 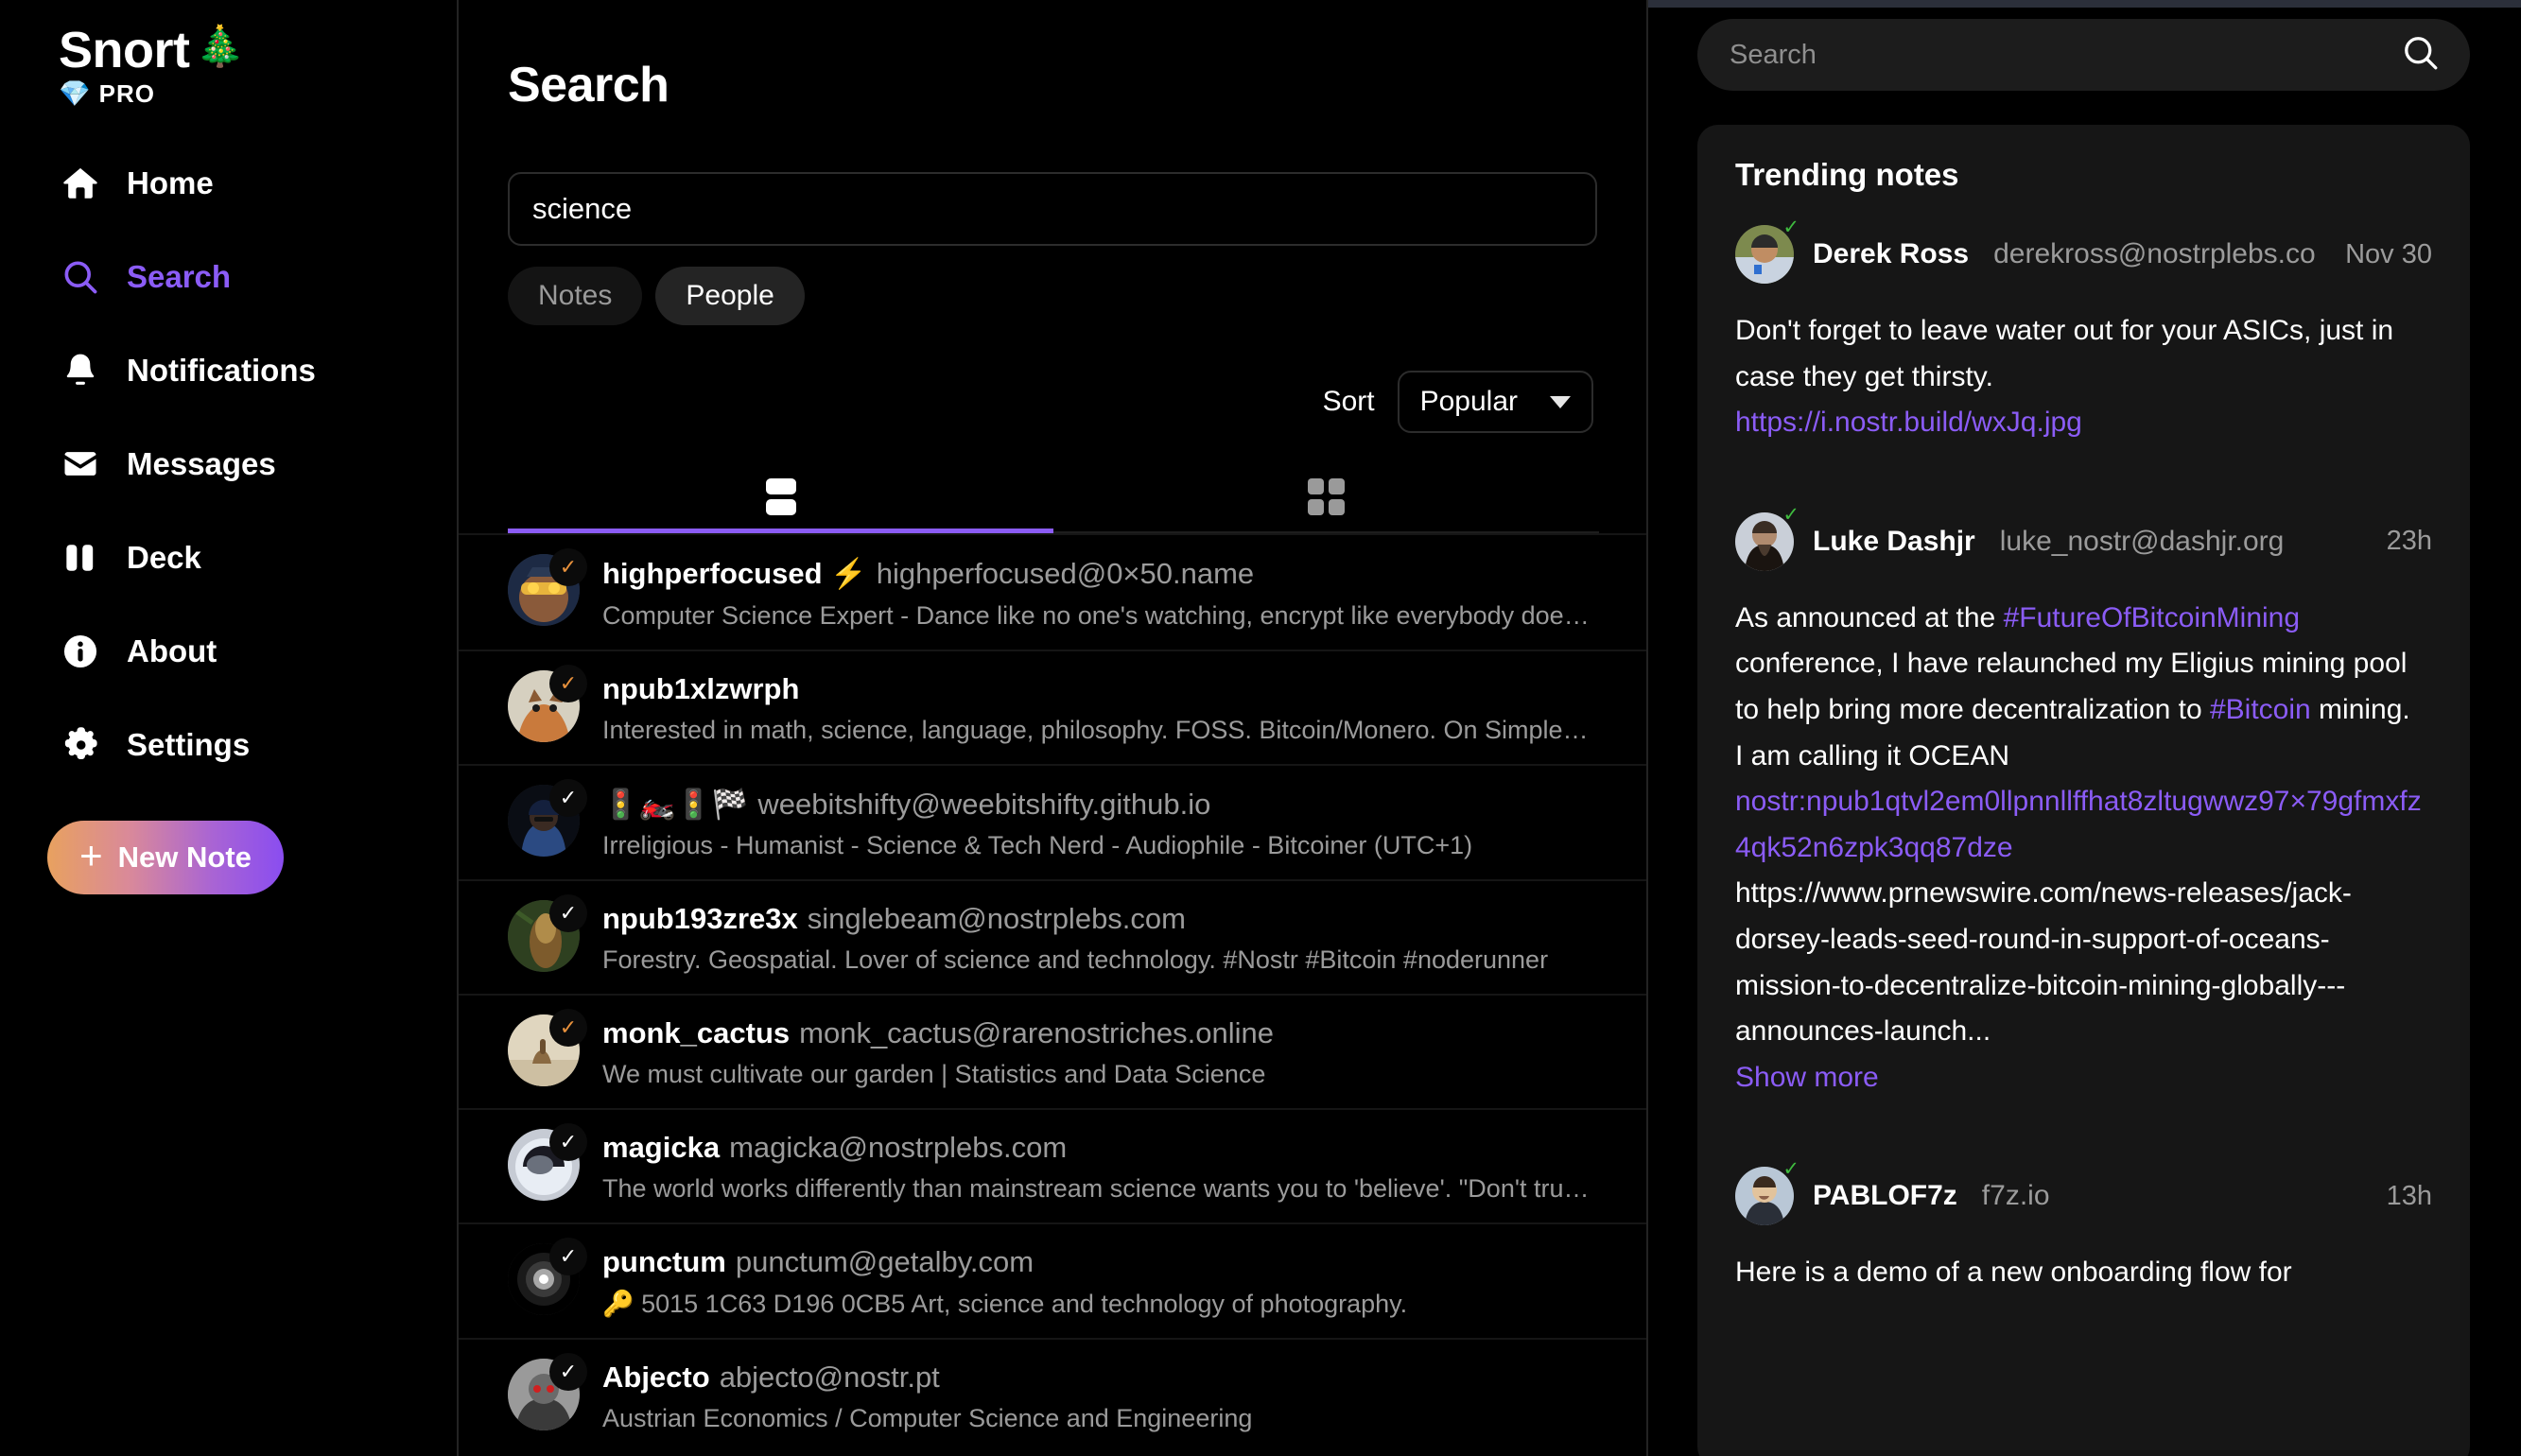 What do you see at coordinates (734, 573) in the screenshot?
I see `result-name: highperfocused ⚡` at bounding box center [734, 573].